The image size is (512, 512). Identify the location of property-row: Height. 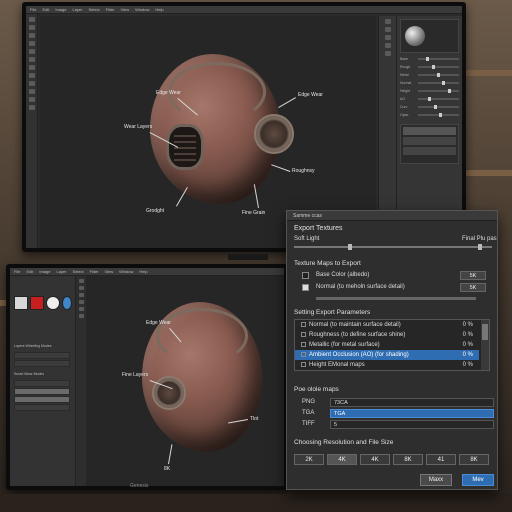
(429, 91).